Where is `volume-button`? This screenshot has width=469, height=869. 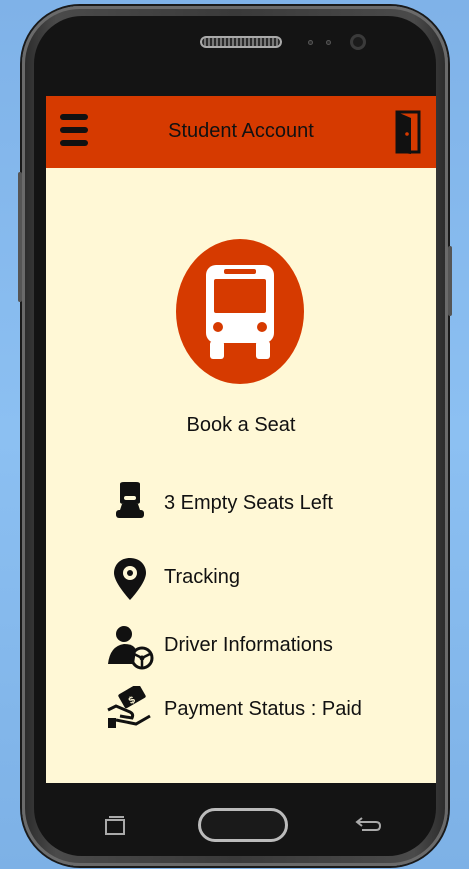
volume-button is located at coordinates (20, 237).